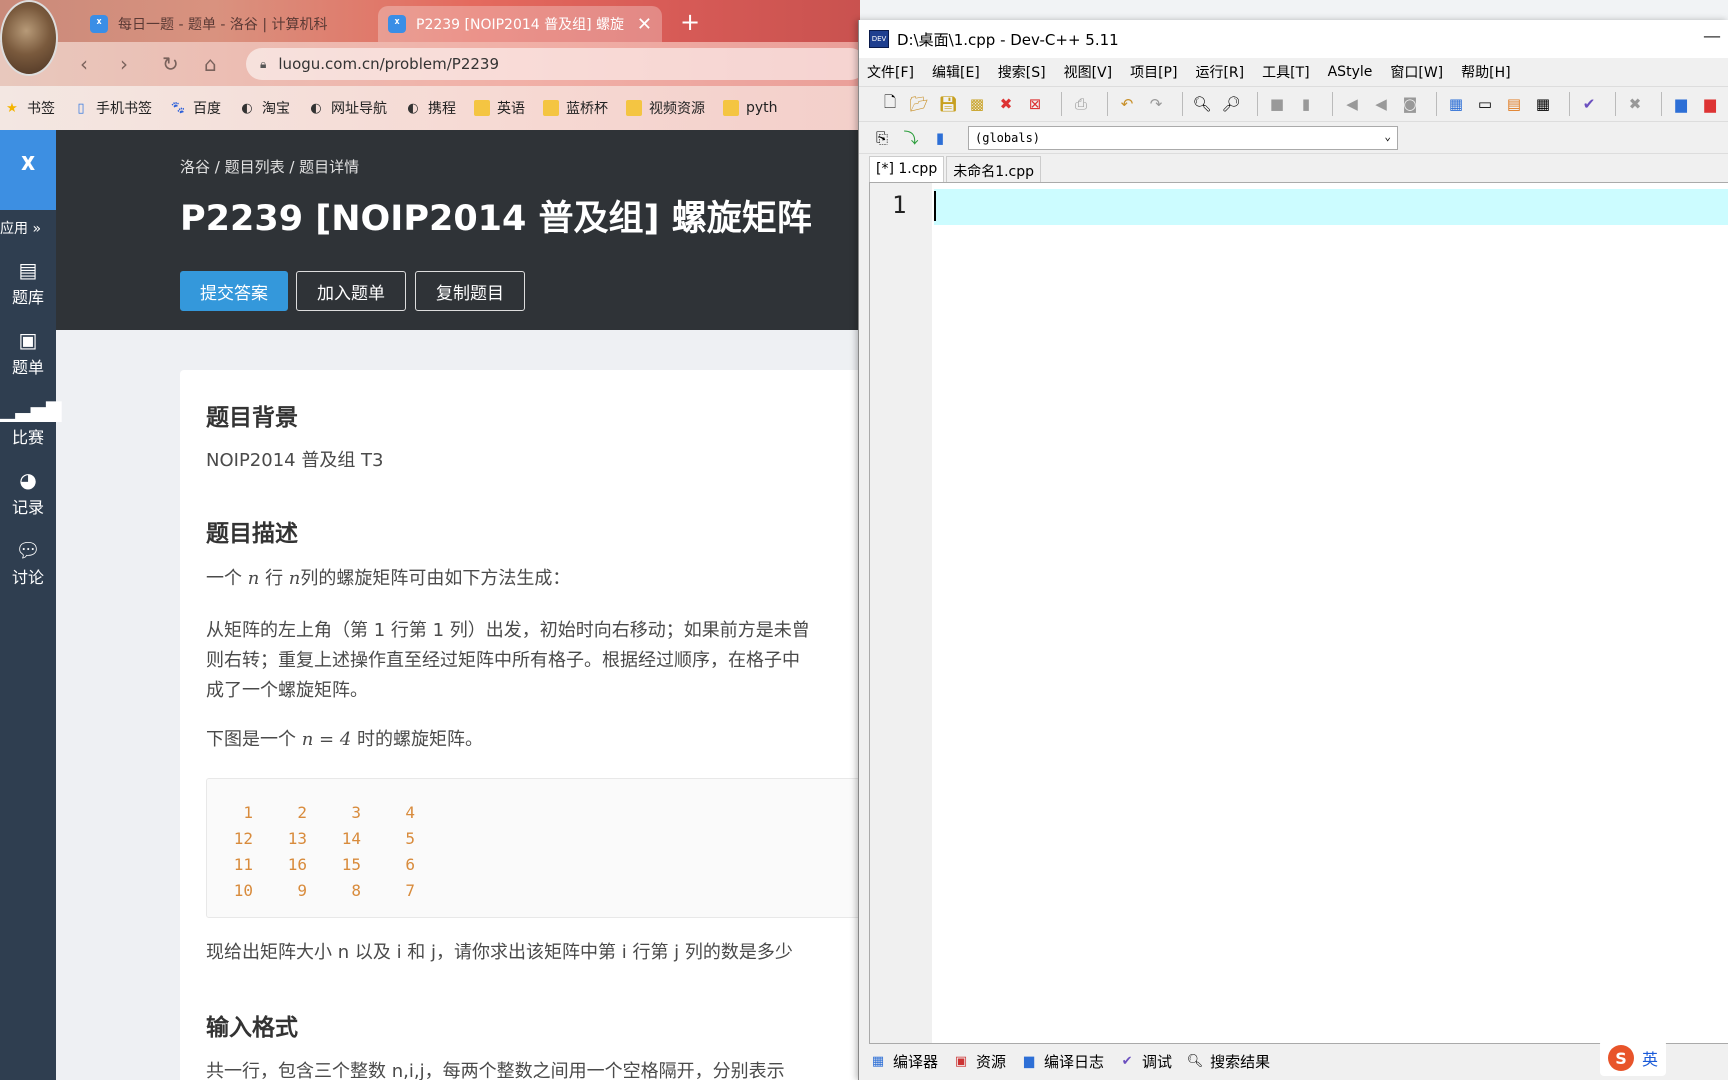 The height and width of the screenshot is (1080, 1728). I want to click on luogu-logo: ᕽ, so click(28, 170).